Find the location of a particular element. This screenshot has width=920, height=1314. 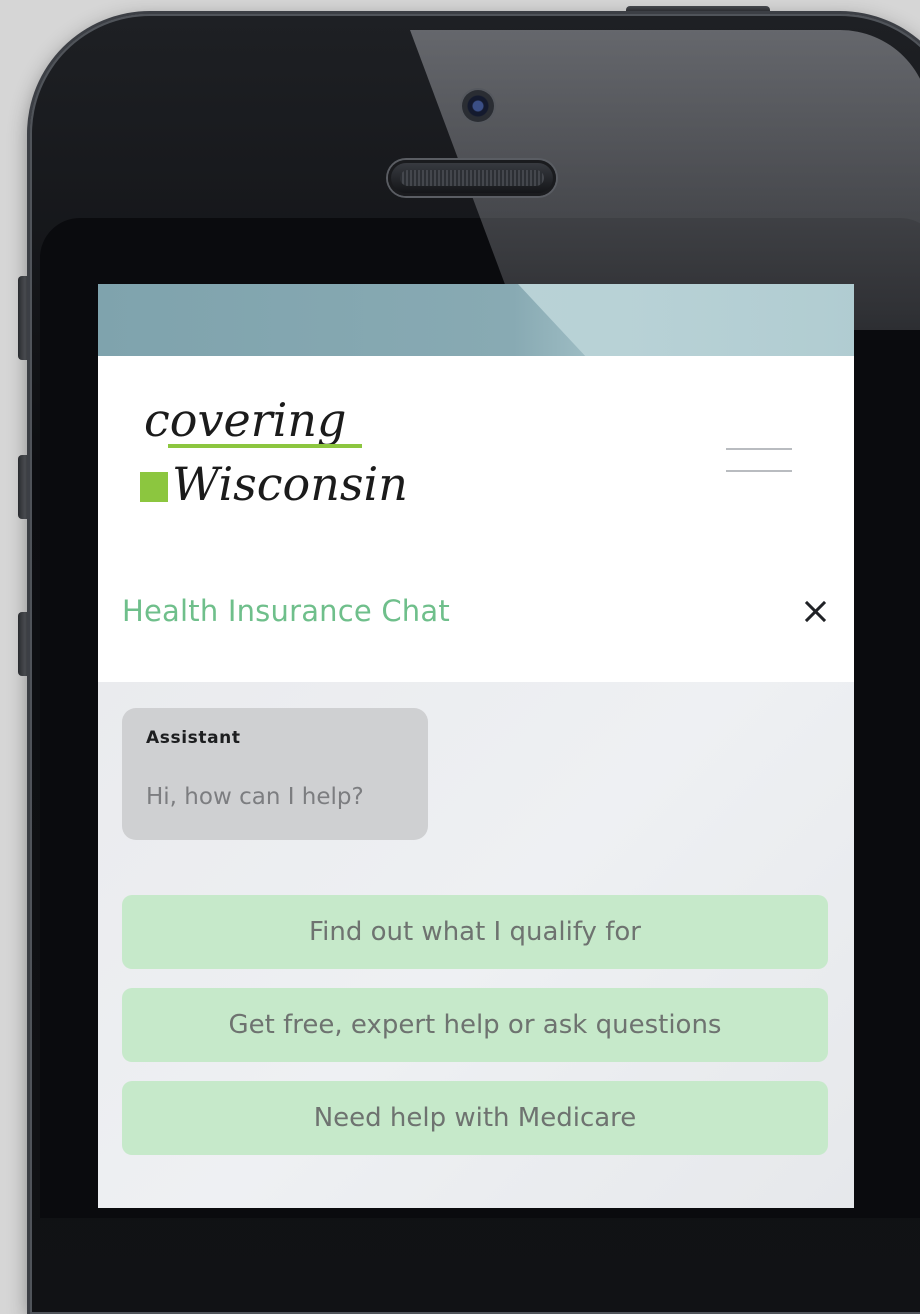

hamburger-menu-icon is located at coordinates (759, 458).